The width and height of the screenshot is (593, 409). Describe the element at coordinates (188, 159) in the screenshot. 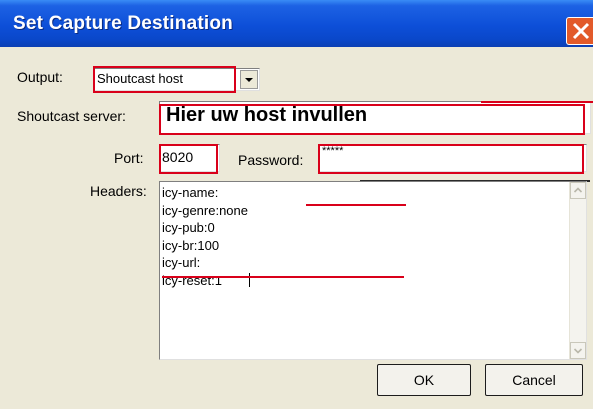

I see `highlight-port` at that location.